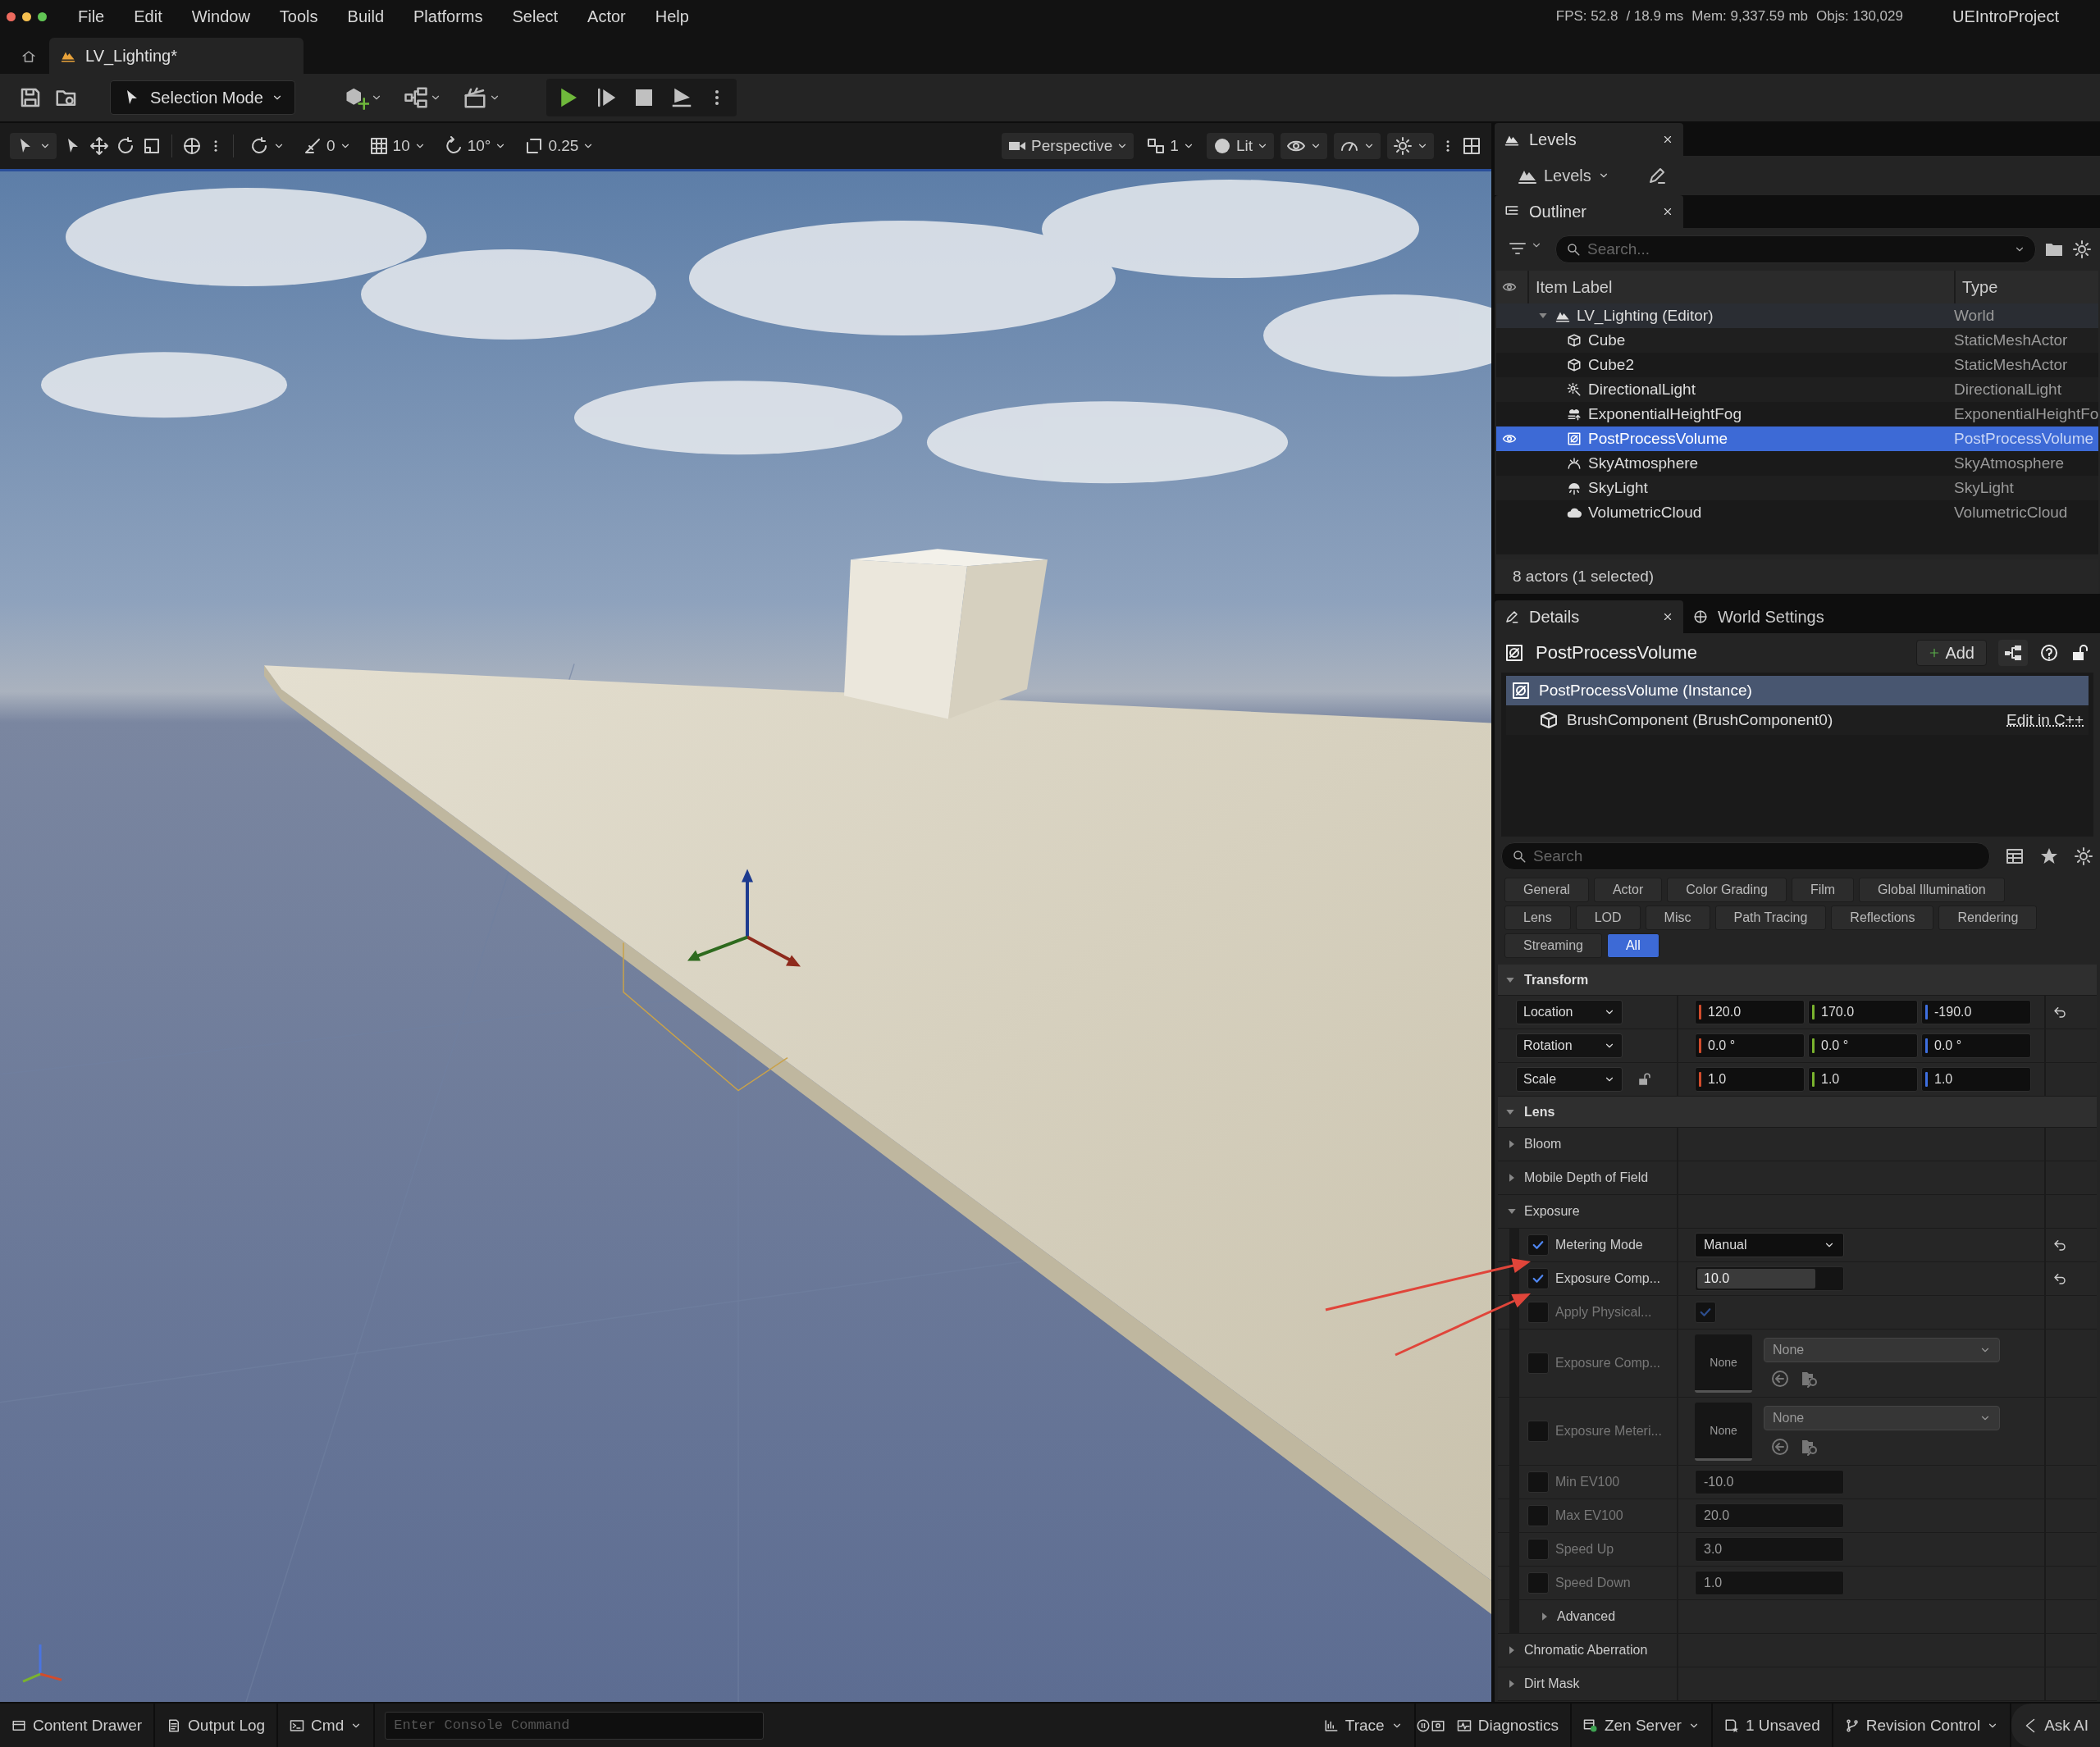 Image resolution: width=2100 pixels, height=1747 pixels. I want to click on help-icon, so click(2049, 653).